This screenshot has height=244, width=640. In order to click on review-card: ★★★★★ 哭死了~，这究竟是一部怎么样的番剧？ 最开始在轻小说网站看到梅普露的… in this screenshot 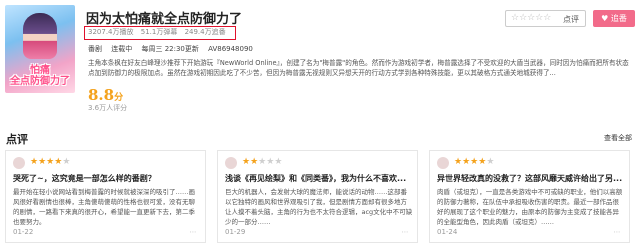, I will do `click(105, 196)`.